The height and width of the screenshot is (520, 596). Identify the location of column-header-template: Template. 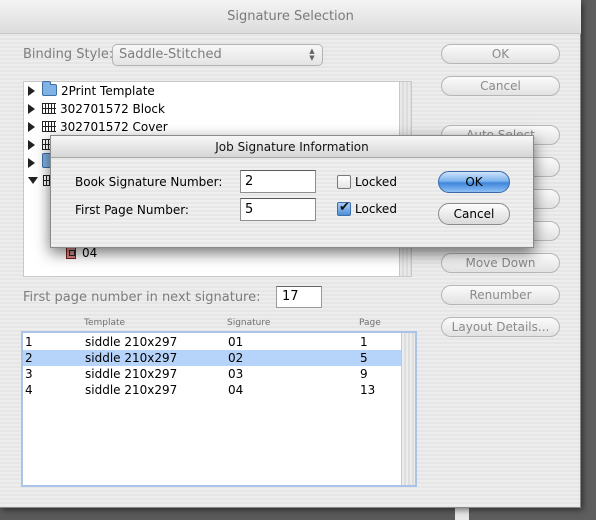
(104, 323).